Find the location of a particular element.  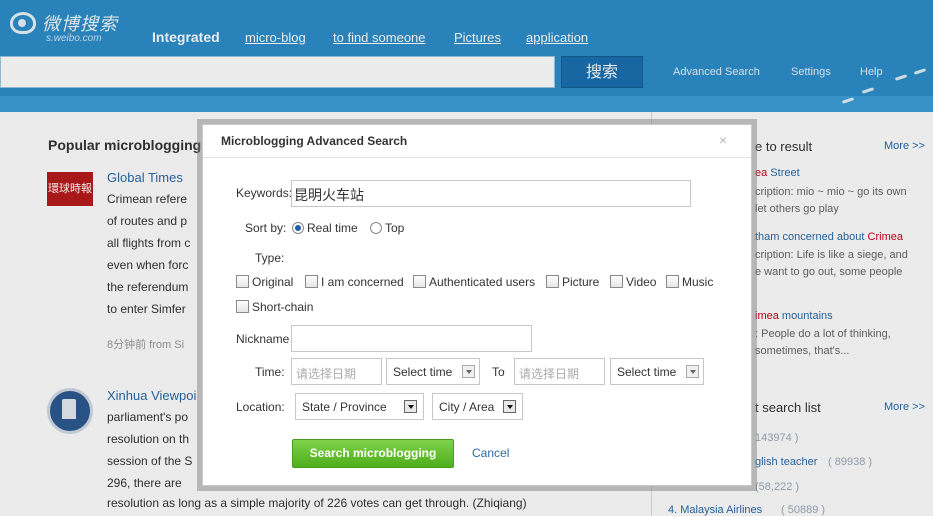

nickname-label: Nickname is located at coordinates (263, 339).